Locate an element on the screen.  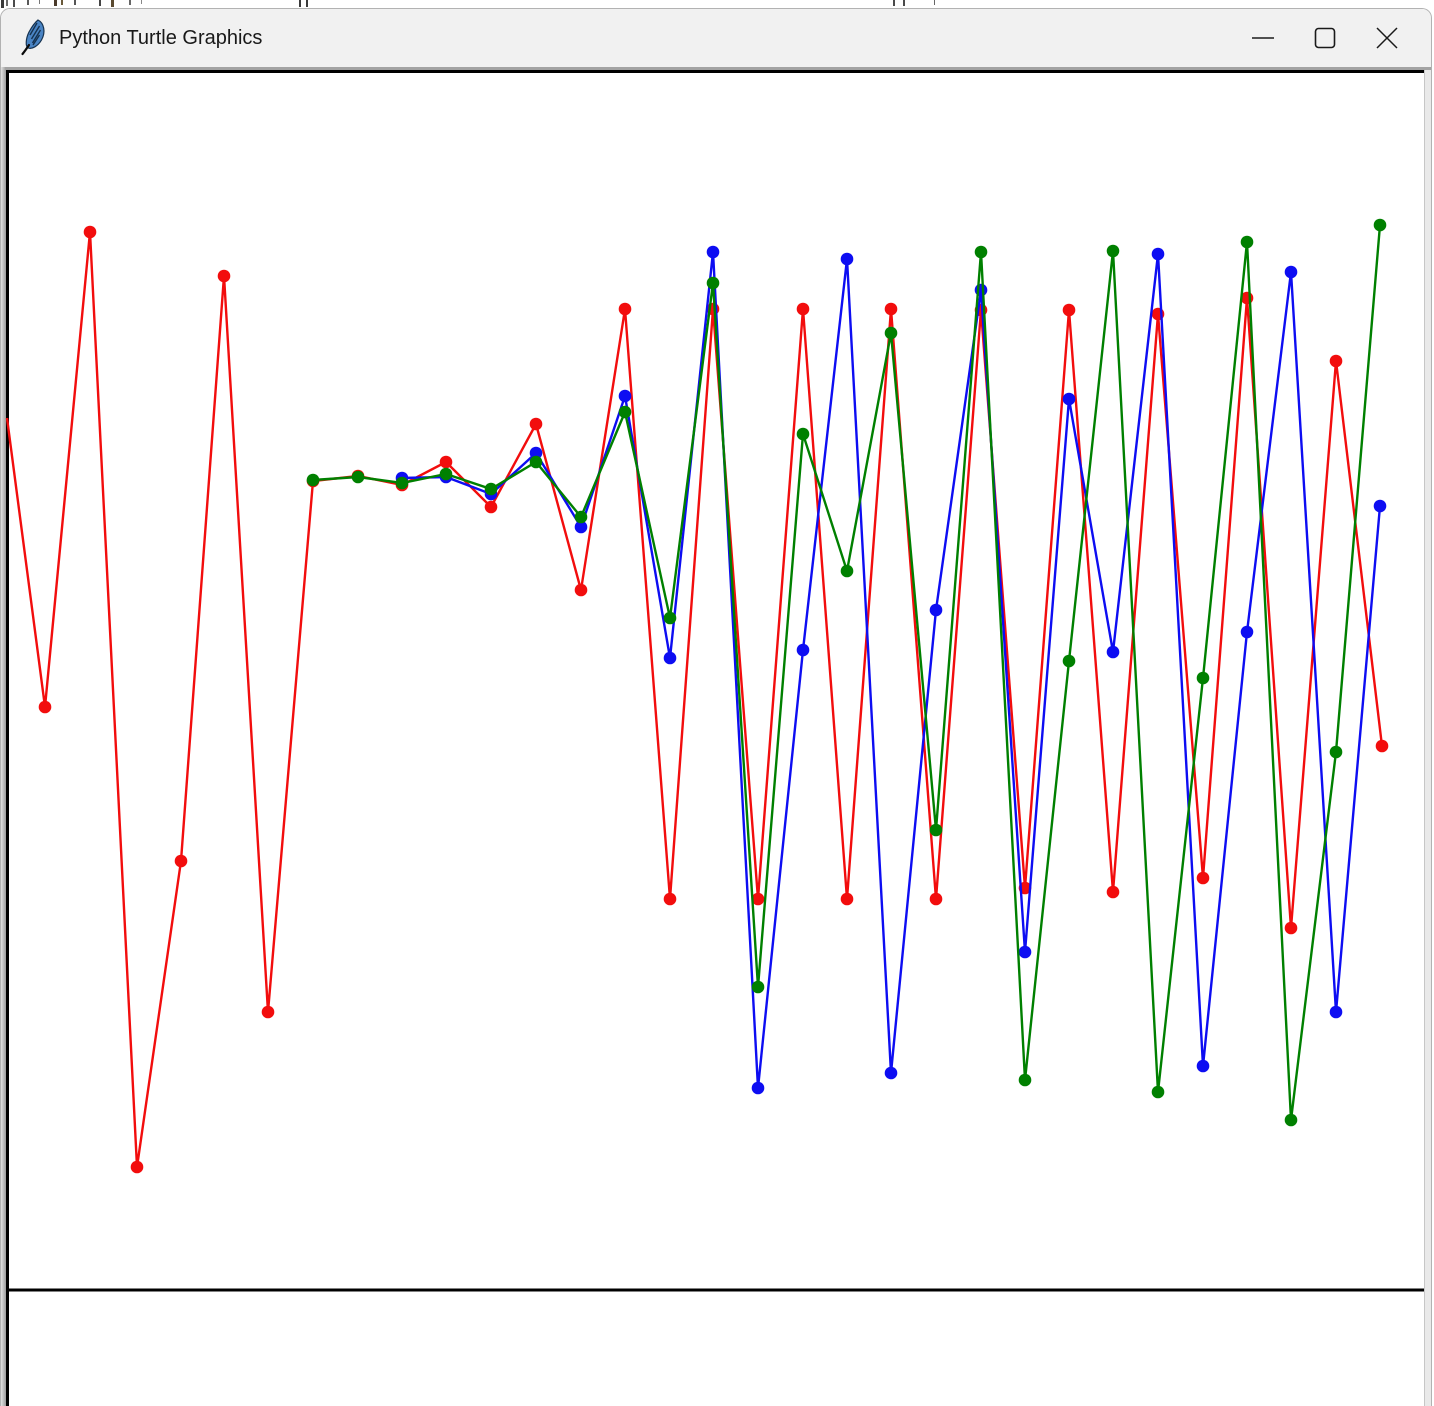
maximize-button is located at coordinates (1325, 38).